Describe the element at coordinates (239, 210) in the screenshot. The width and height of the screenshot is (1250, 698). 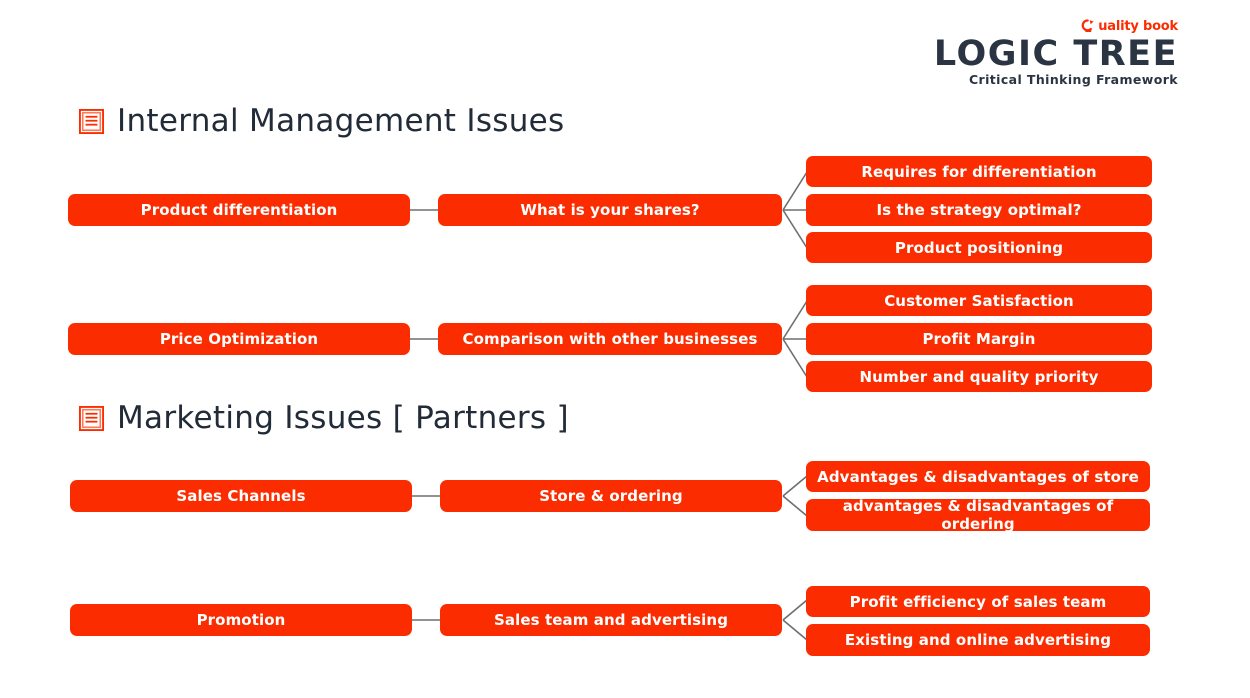
I see `node-root-product-differentiation: Product differentiation` at that location.